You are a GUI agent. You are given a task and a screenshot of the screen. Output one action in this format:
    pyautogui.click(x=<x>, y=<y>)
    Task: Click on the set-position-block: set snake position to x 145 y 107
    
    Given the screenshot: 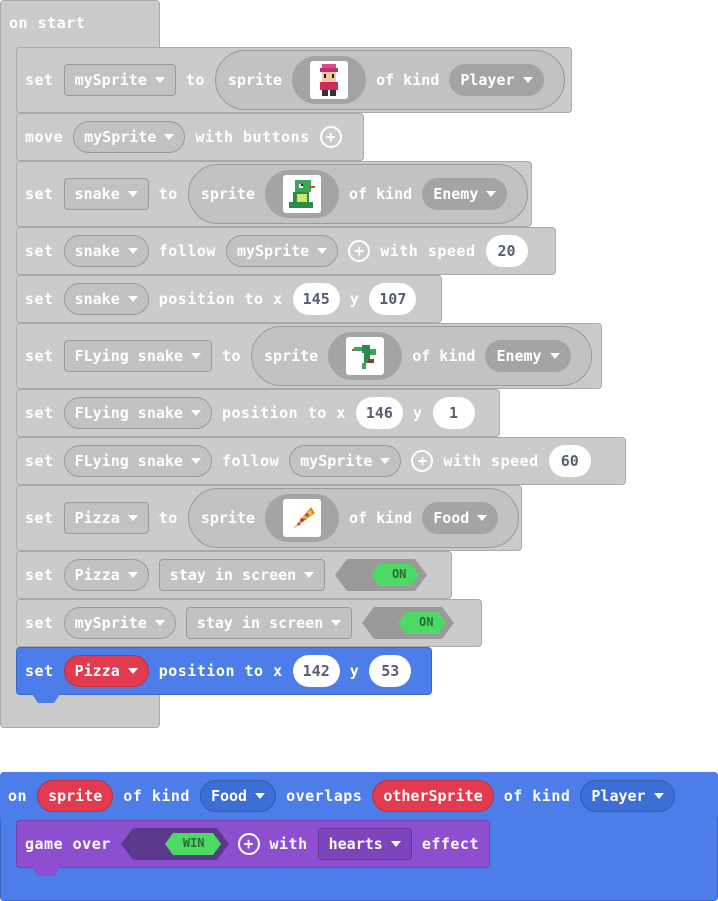 What is the action you would take?
    pyautogui.click(x=229, y=299)
    